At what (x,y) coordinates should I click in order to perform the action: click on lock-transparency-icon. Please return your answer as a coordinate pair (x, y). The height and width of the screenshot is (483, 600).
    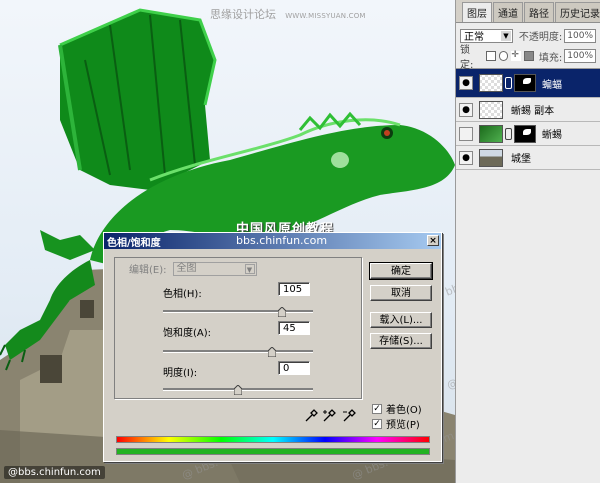
    Looking at the image, I should click on (490, 56).